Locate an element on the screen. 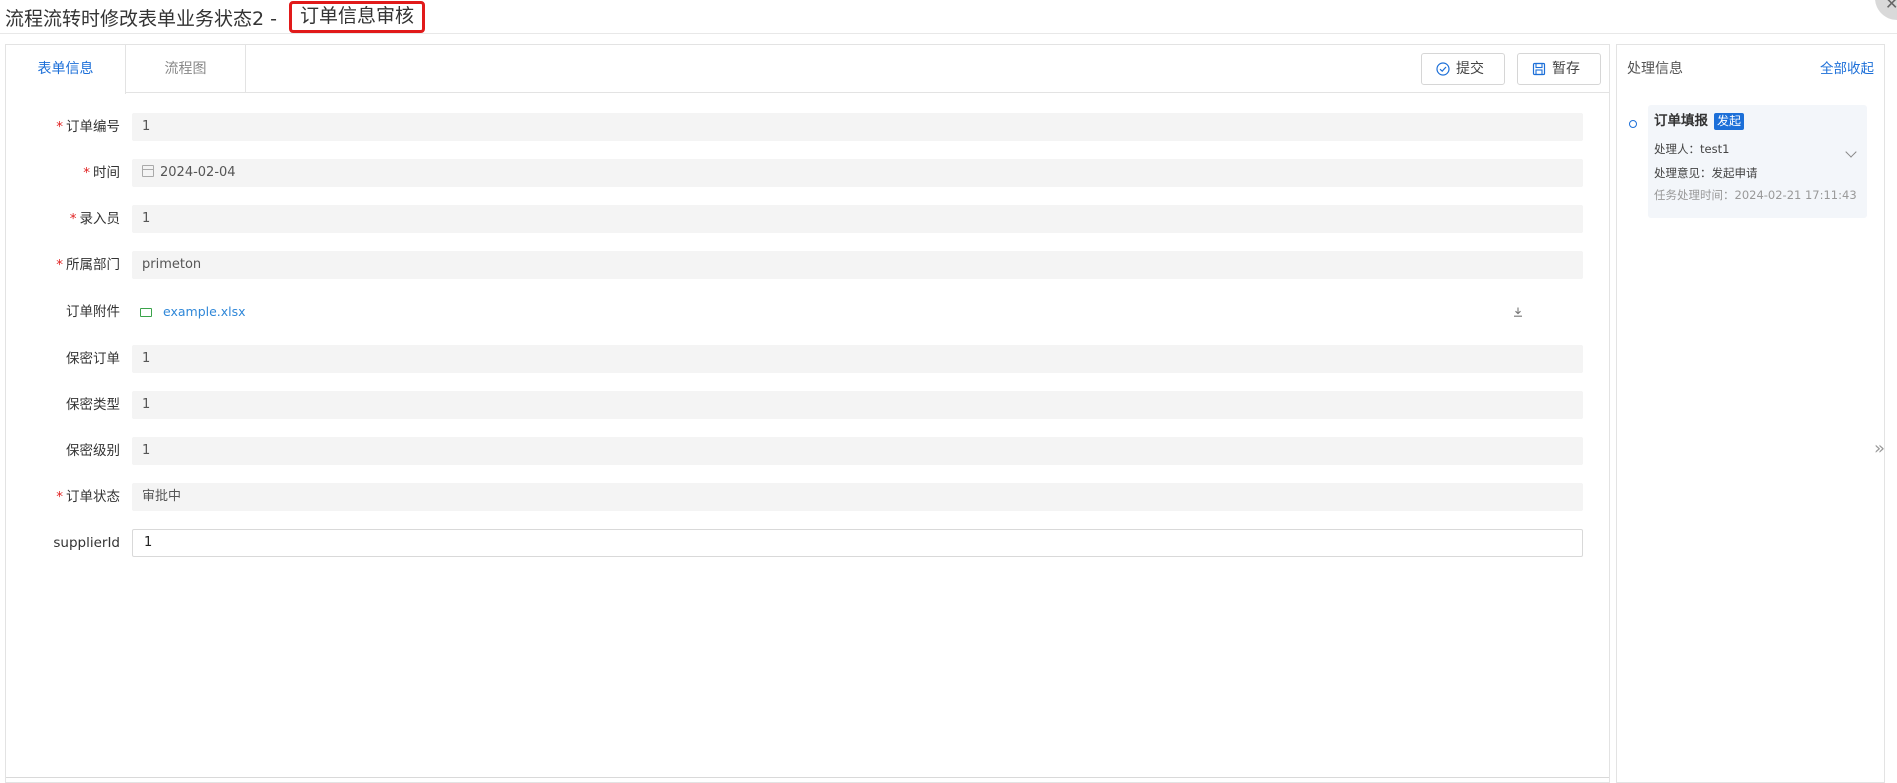  side-header: 处理信息 全部收起 is located at coordinates (1750, 69).